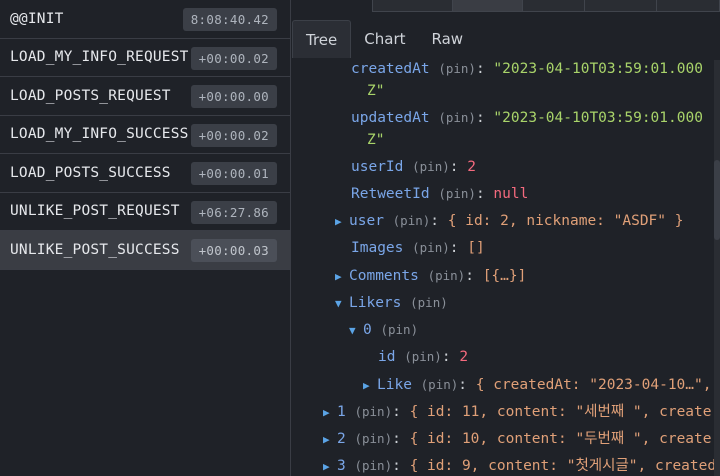 The width and height of the screenshot is (720, 476). What do you see at coordinates (233, 173) in the screenshot?
I see `action-time-badge: +00:00.01` at bounding box center [233, 173].